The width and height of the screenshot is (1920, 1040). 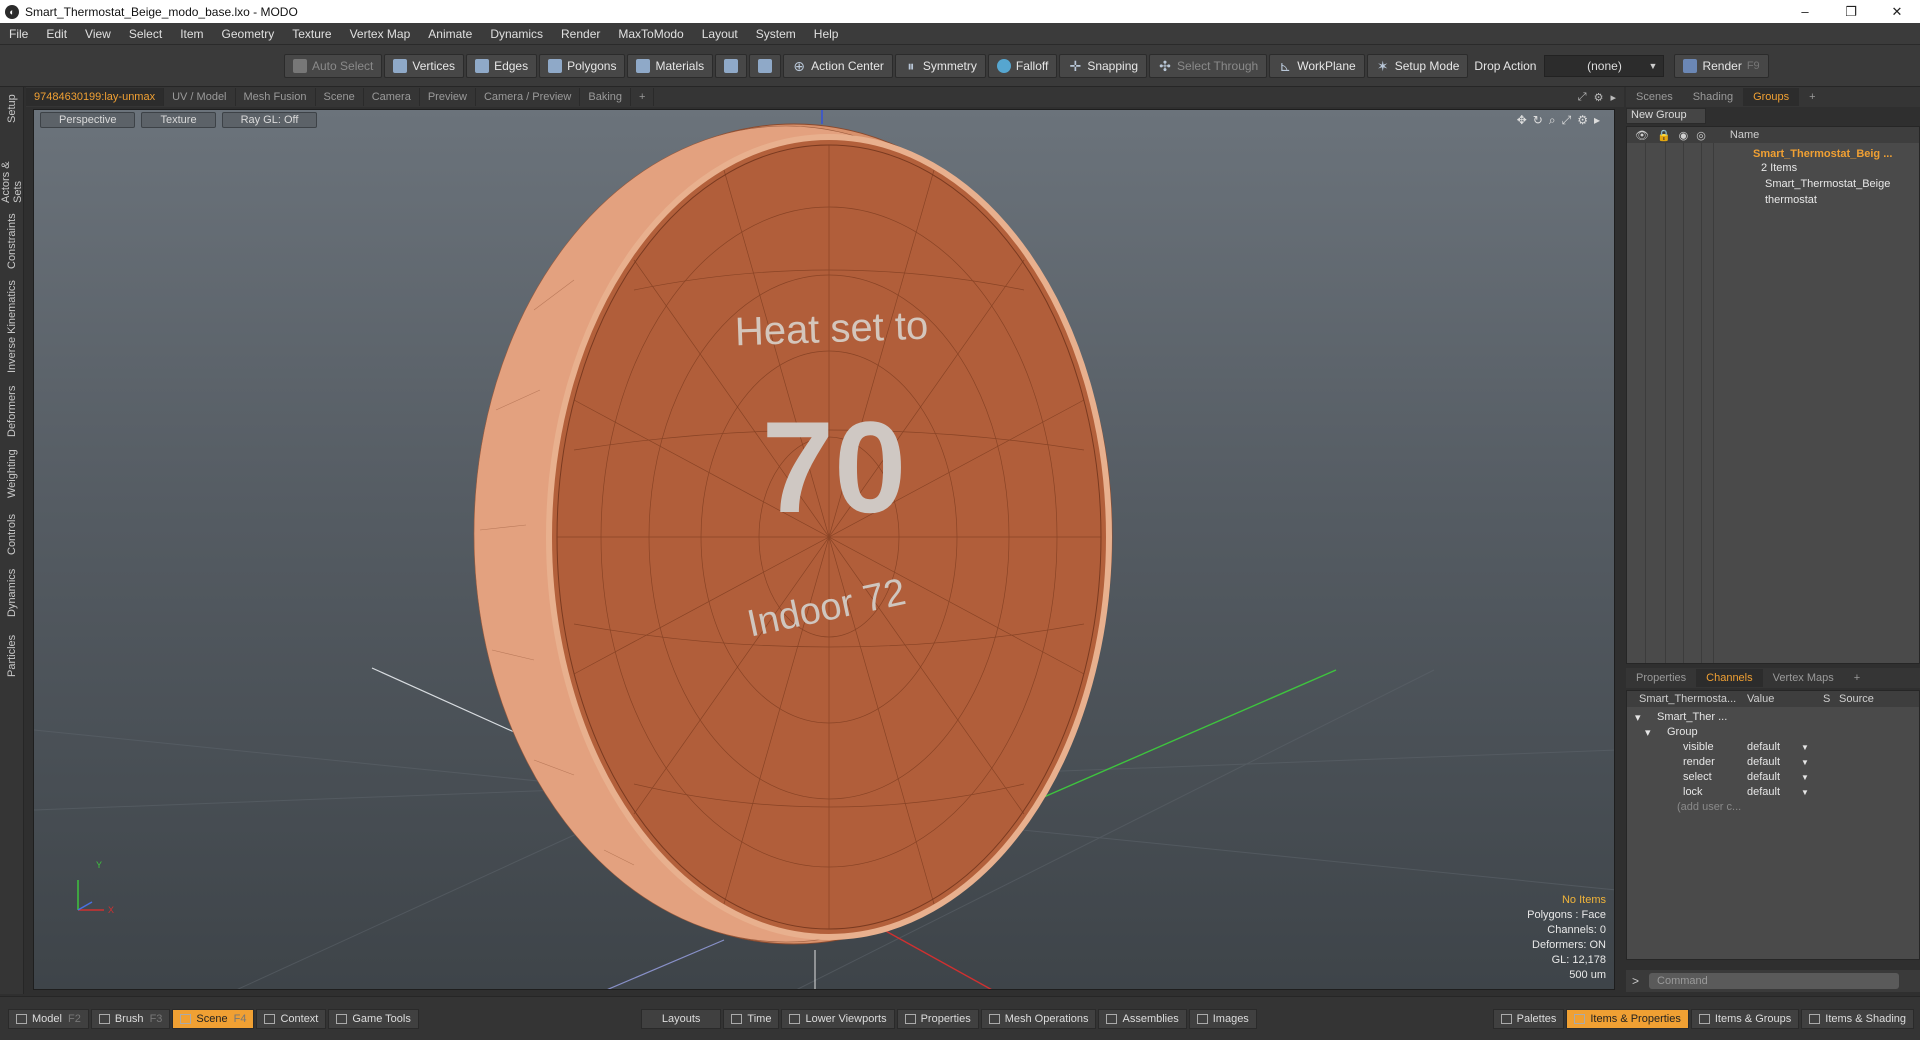 What do you see at coordinates (720, 34) in the screenshot?
I see `menu-layout: Layout` at bounding box center [720, 34].